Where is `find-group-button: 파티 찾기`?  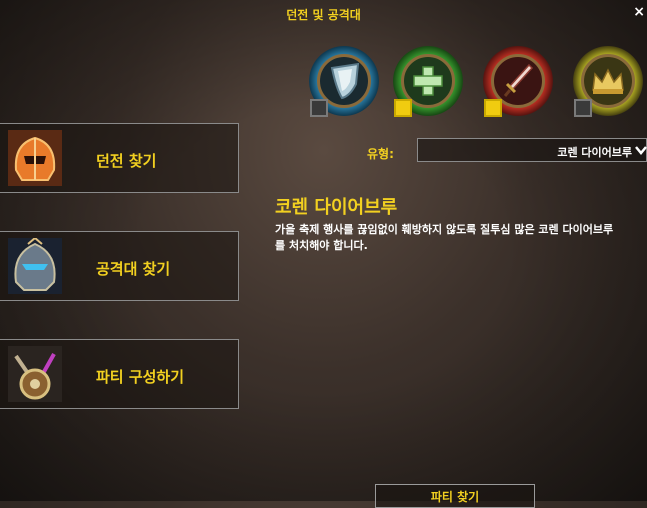
find-group-button: 파티 찾기 is located at coordinates (455, 496).